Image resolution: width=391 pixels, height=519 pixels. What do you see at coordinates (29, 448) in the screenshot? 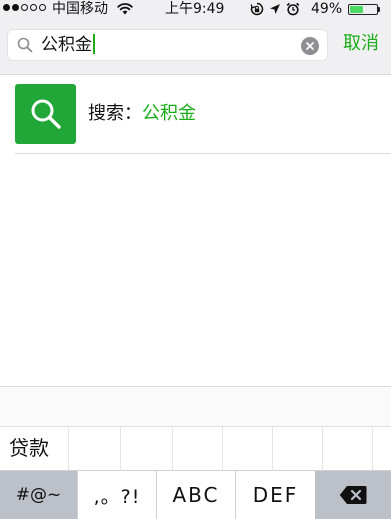
I see `candidate-word: 贷款` at bounding box center [29, 448].